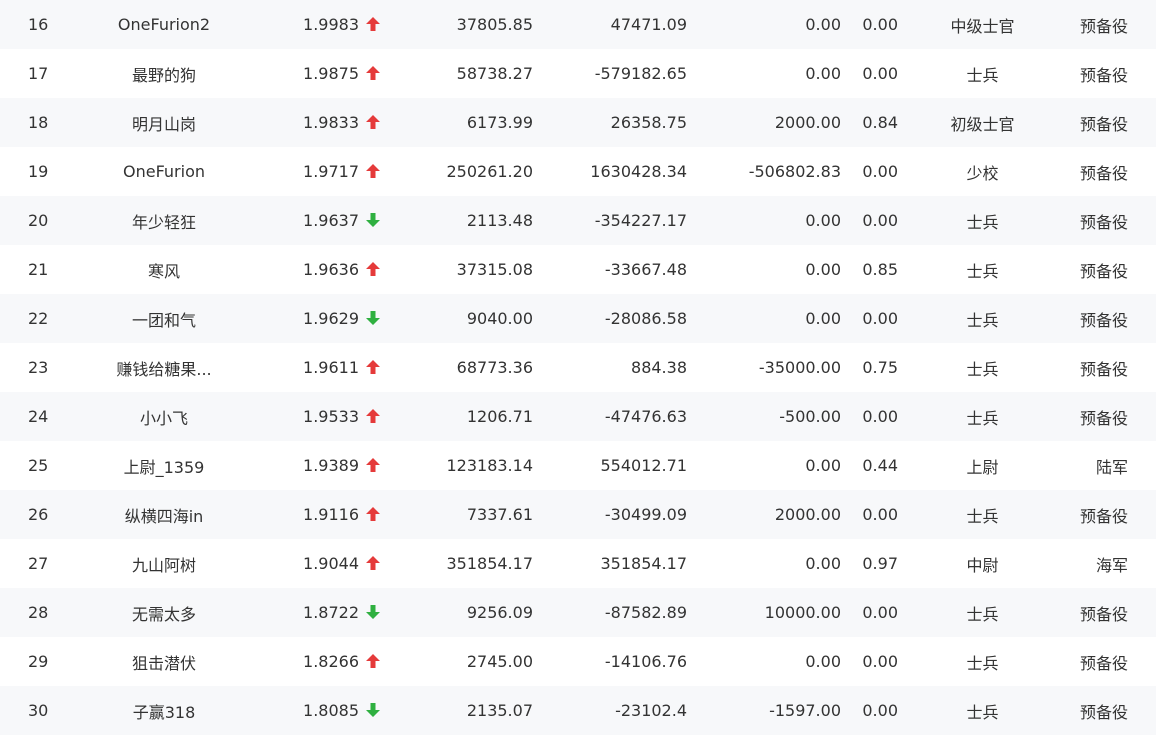 The height and width of the screenshot is (735, 1156). What do you see at coordinates (645, 318) in the screenshot?
I see `value-2: -28086.58` at bounding box center [645, 318].